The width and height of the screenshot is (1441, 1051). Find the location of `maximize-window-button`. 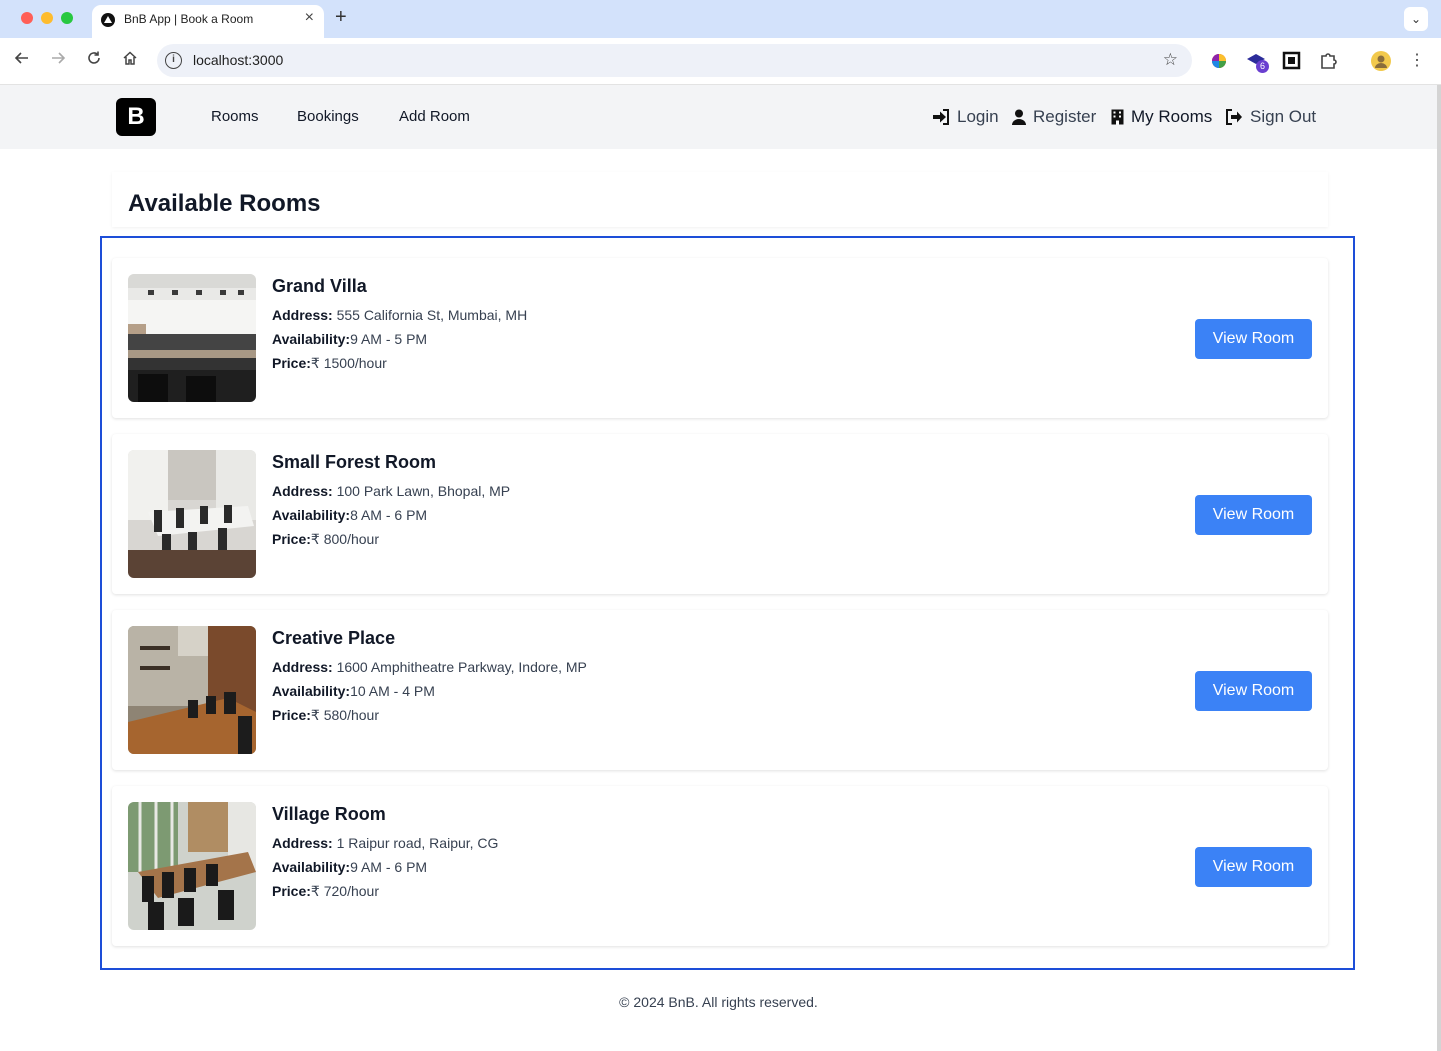

maximize-window-button is located at coordinates (67, 18).